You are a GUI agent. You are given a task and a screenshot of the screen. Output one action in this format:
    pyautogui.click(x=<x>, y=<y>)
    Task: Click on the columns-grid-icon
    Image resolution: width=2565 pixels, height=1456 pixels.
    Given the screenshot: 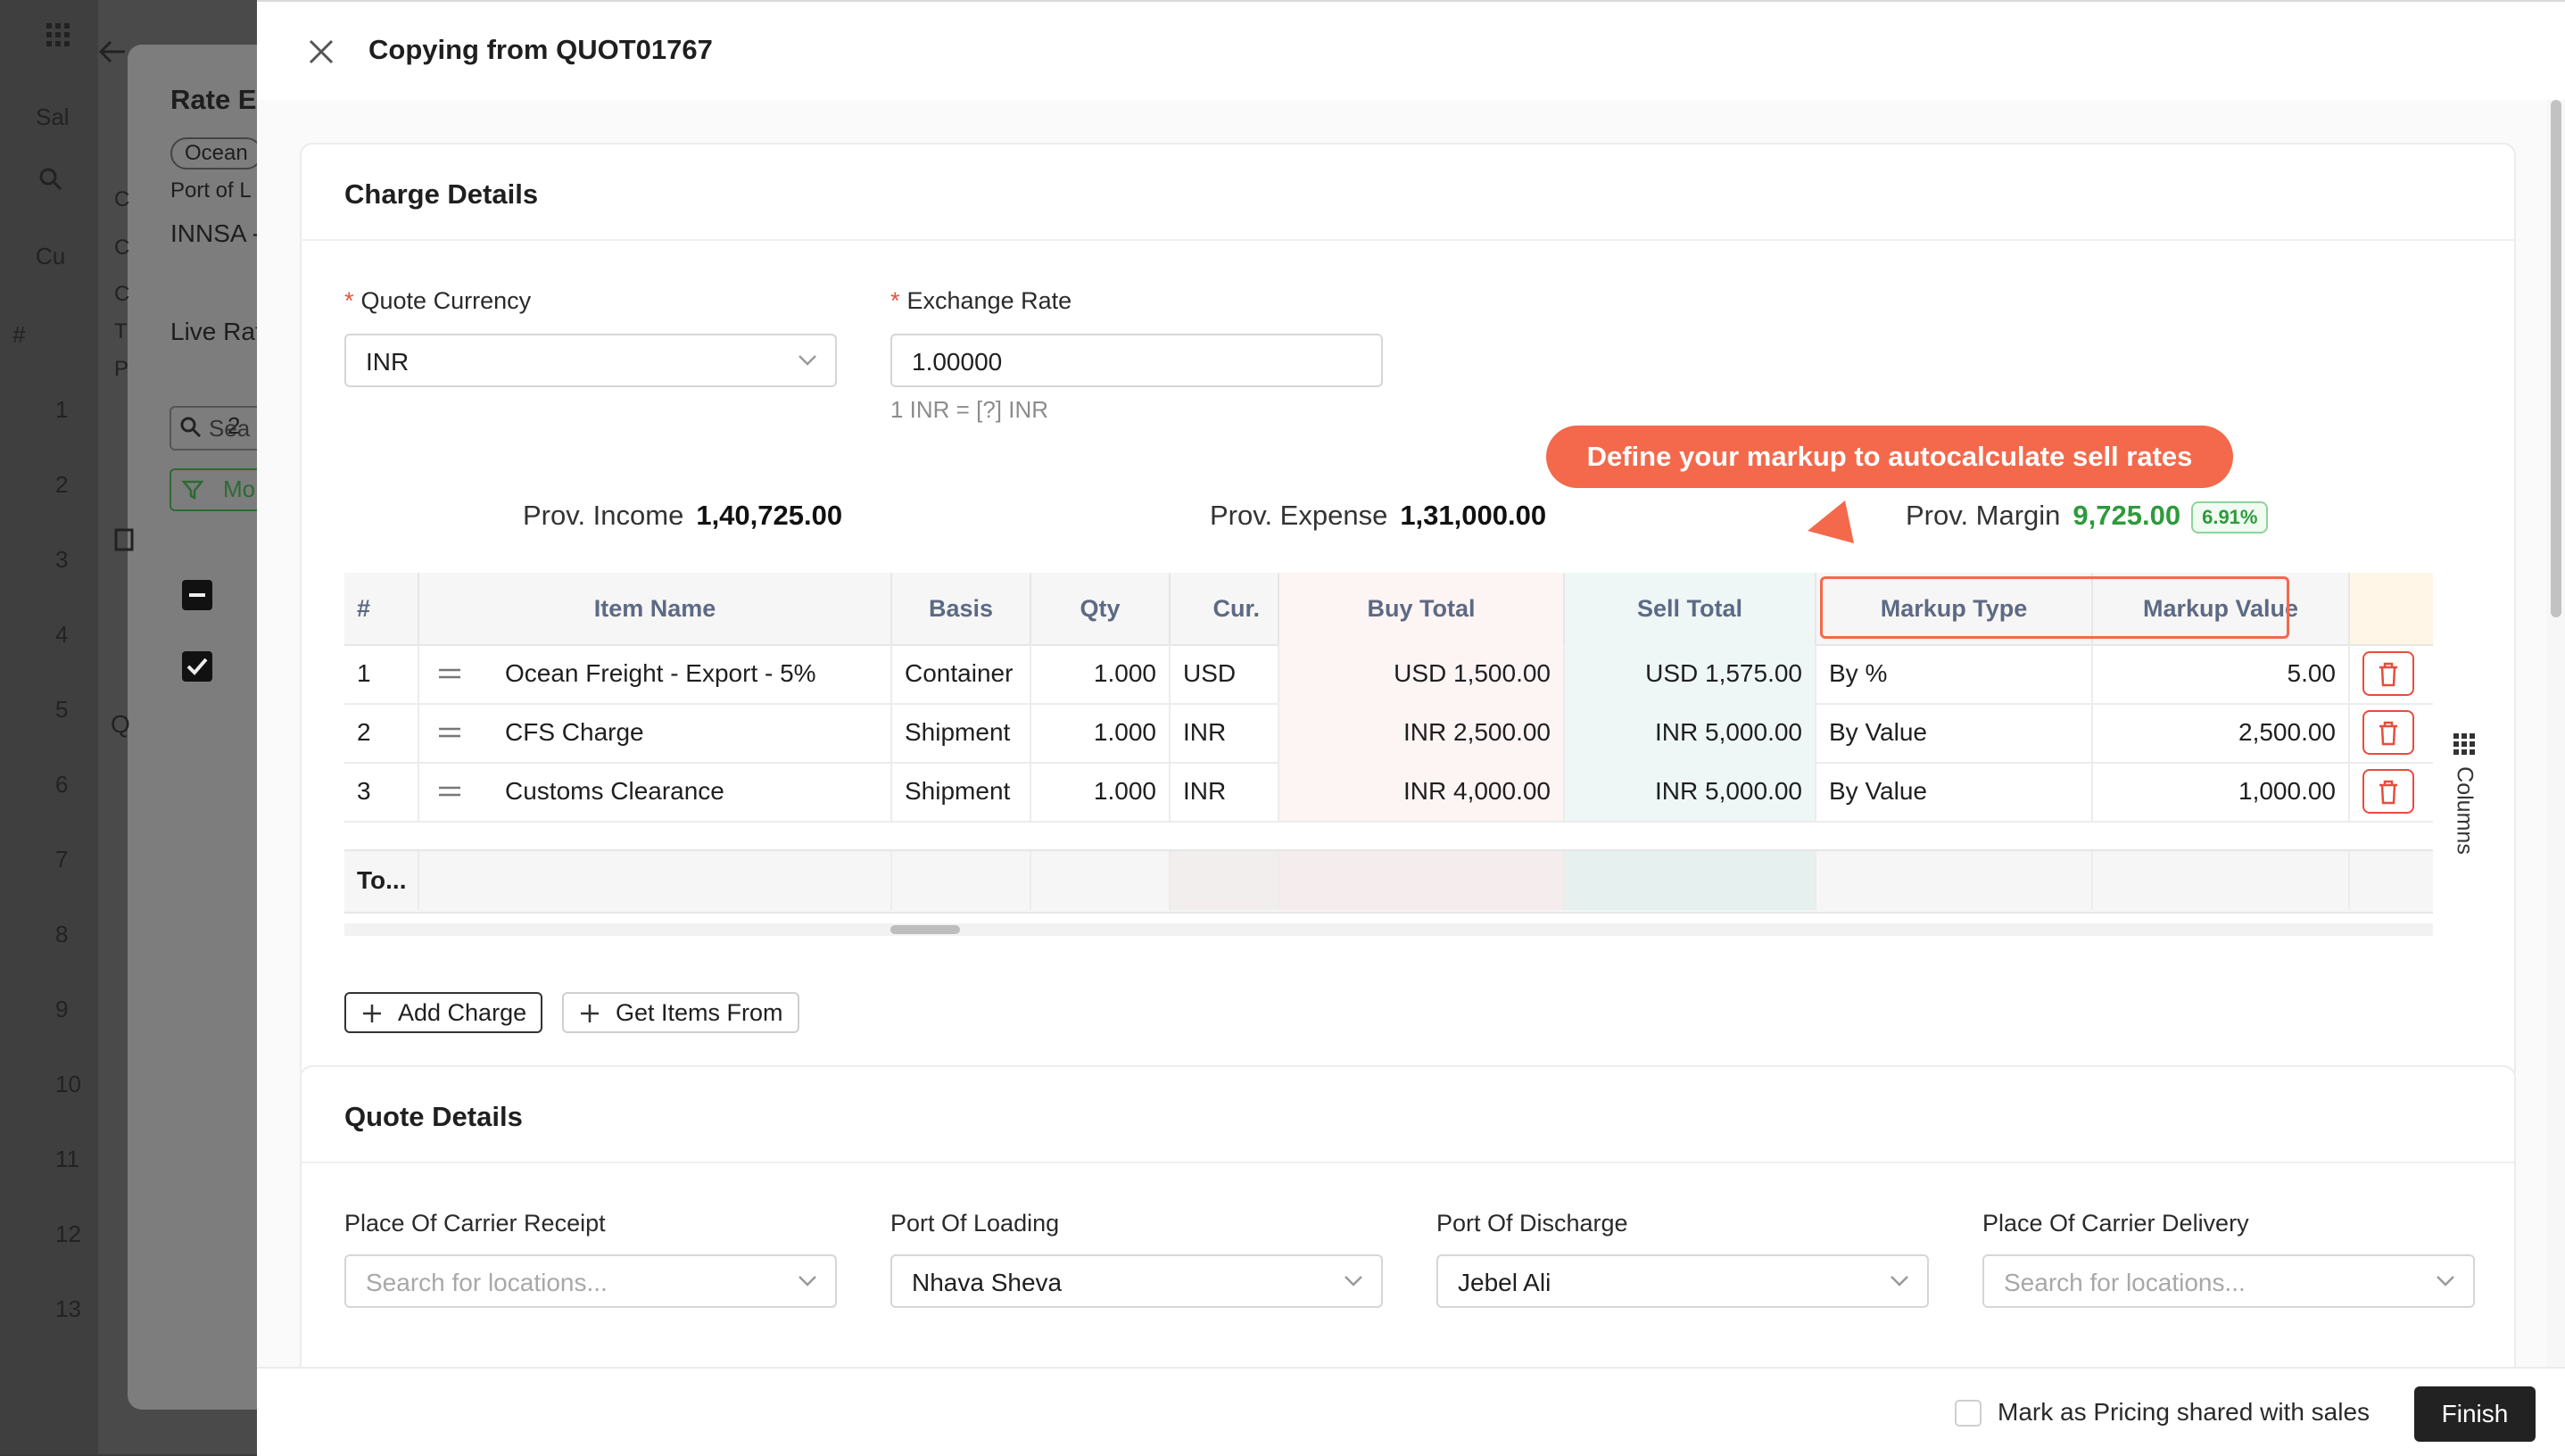 What is the action you would take?
    pyautogui.click(x=2464, y=744)
    